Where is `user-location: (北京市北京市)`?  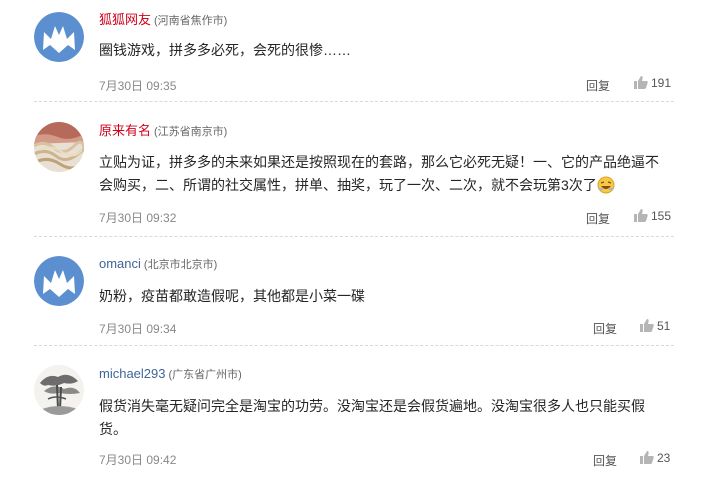 user-location: (北京市北京市) is located at coordinates (180, 265).